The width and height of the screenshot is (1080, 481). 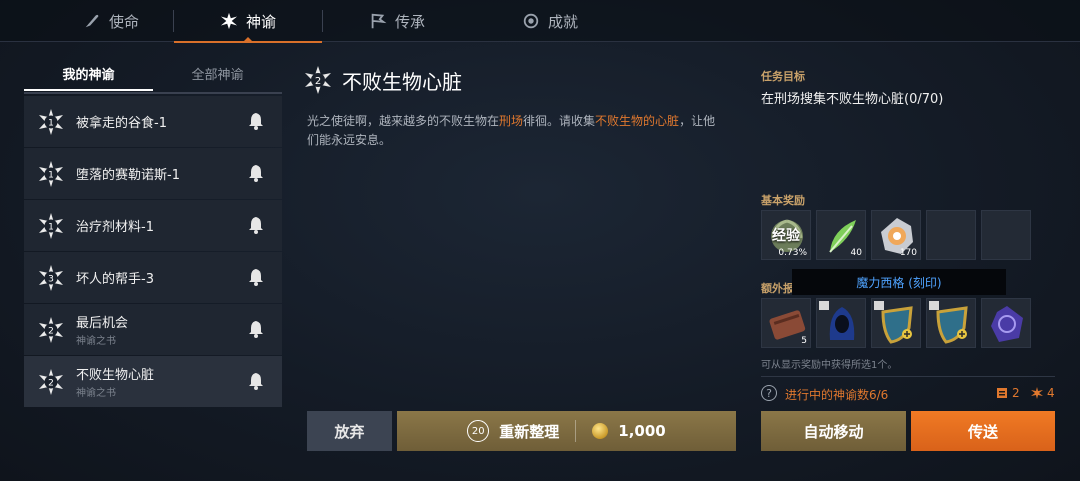 I want to click on oracle-title: 不败生物心脏, so click(x=402, y=82).